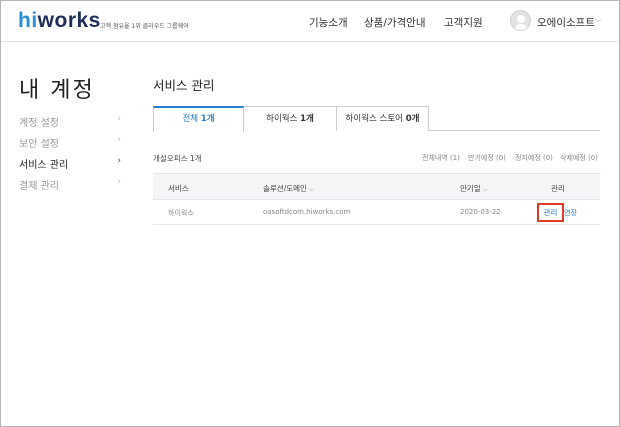  What do you see at coordinates (39, 144) in the screenshot?
I see `sidebar-item-label: 보안 설정` at bounding box center [39, 144].